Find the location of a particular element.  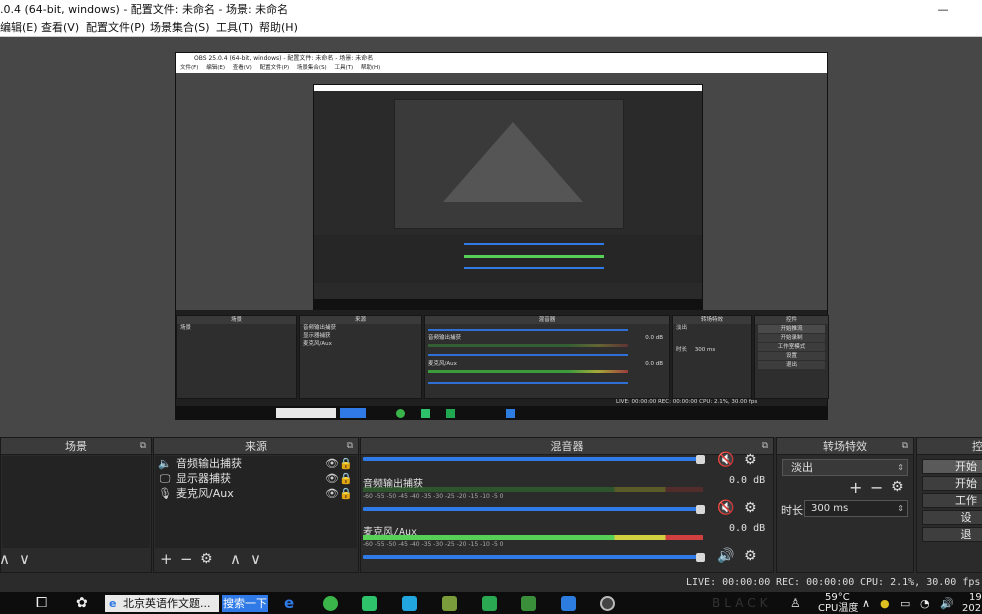

nested-transitions-header: 转场特效 is located at coordinates (712, 320).